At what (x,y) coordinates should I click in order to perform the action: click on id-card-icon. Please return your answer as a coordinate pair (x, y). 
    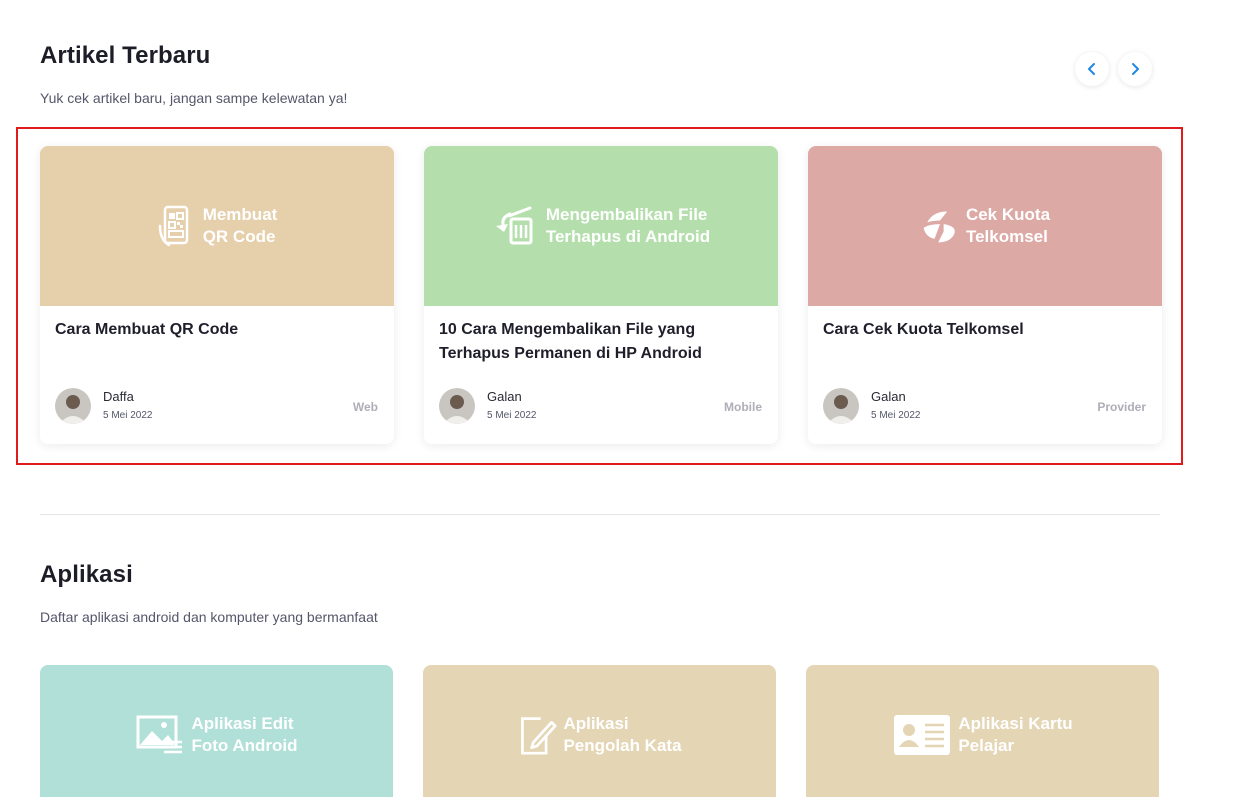
    Looking at the image, I should click on (922, 735).